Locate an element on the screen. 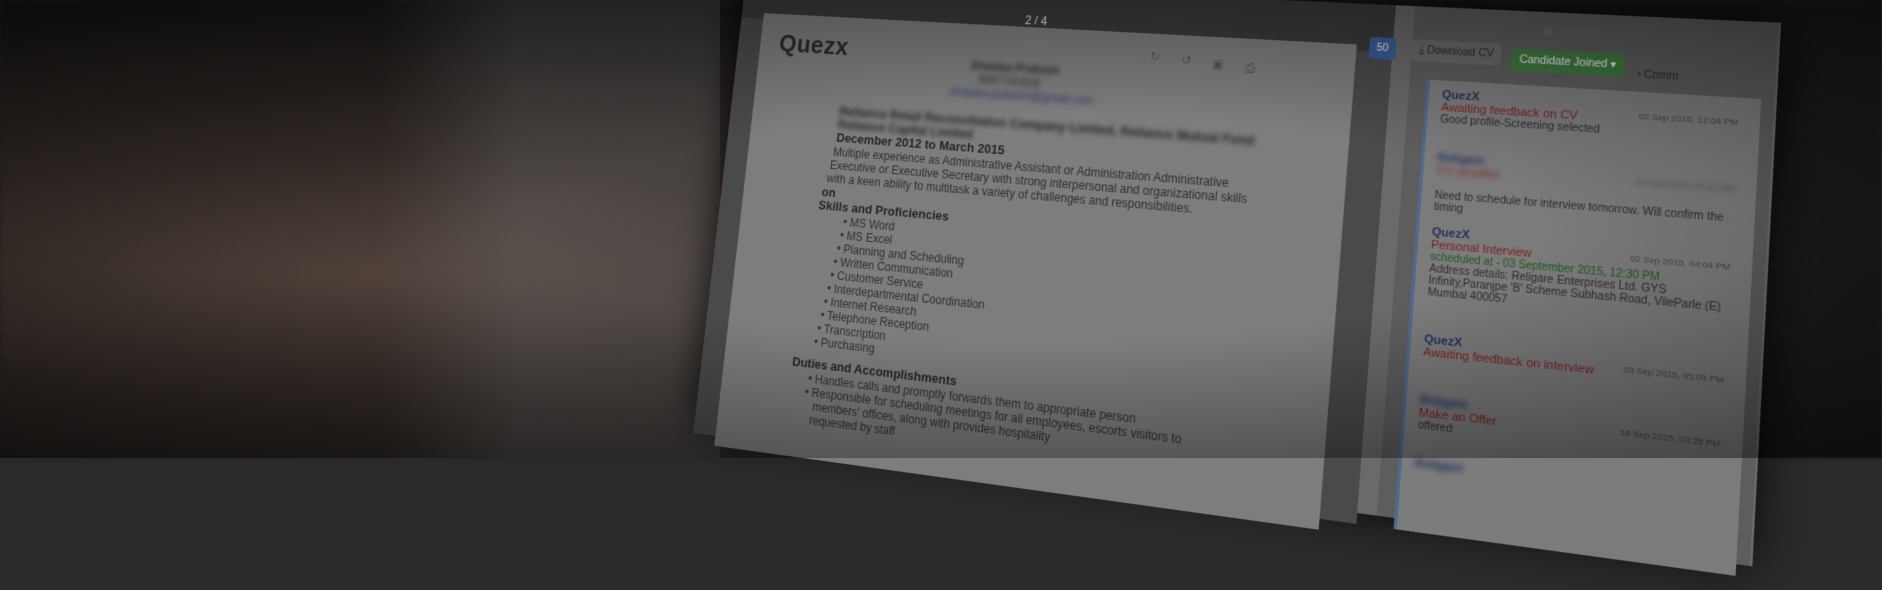 The image size is (1882, 590). page-indicator: 2 / 4 is located at coordinates (1036, 21).